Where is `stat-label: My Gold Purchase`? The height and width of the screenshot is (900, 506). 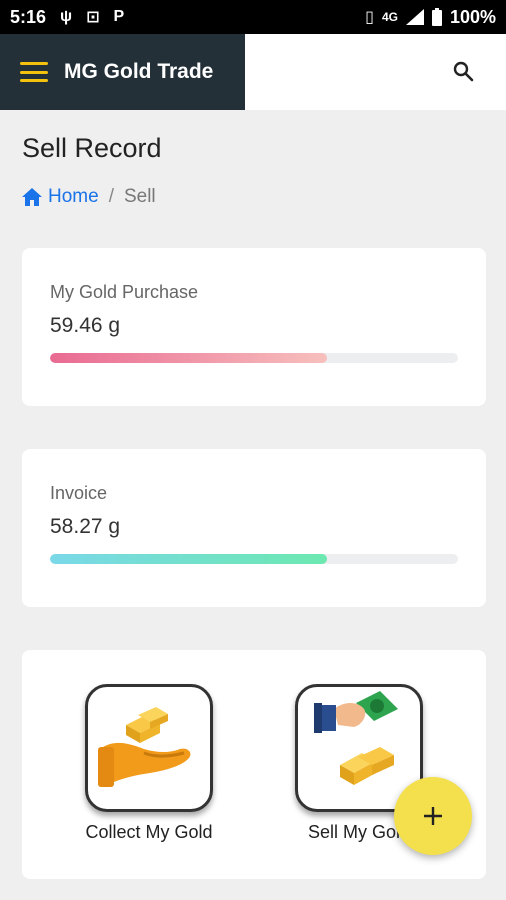
stat-label: My Gold Purchase is located at coordinates (124, 292).